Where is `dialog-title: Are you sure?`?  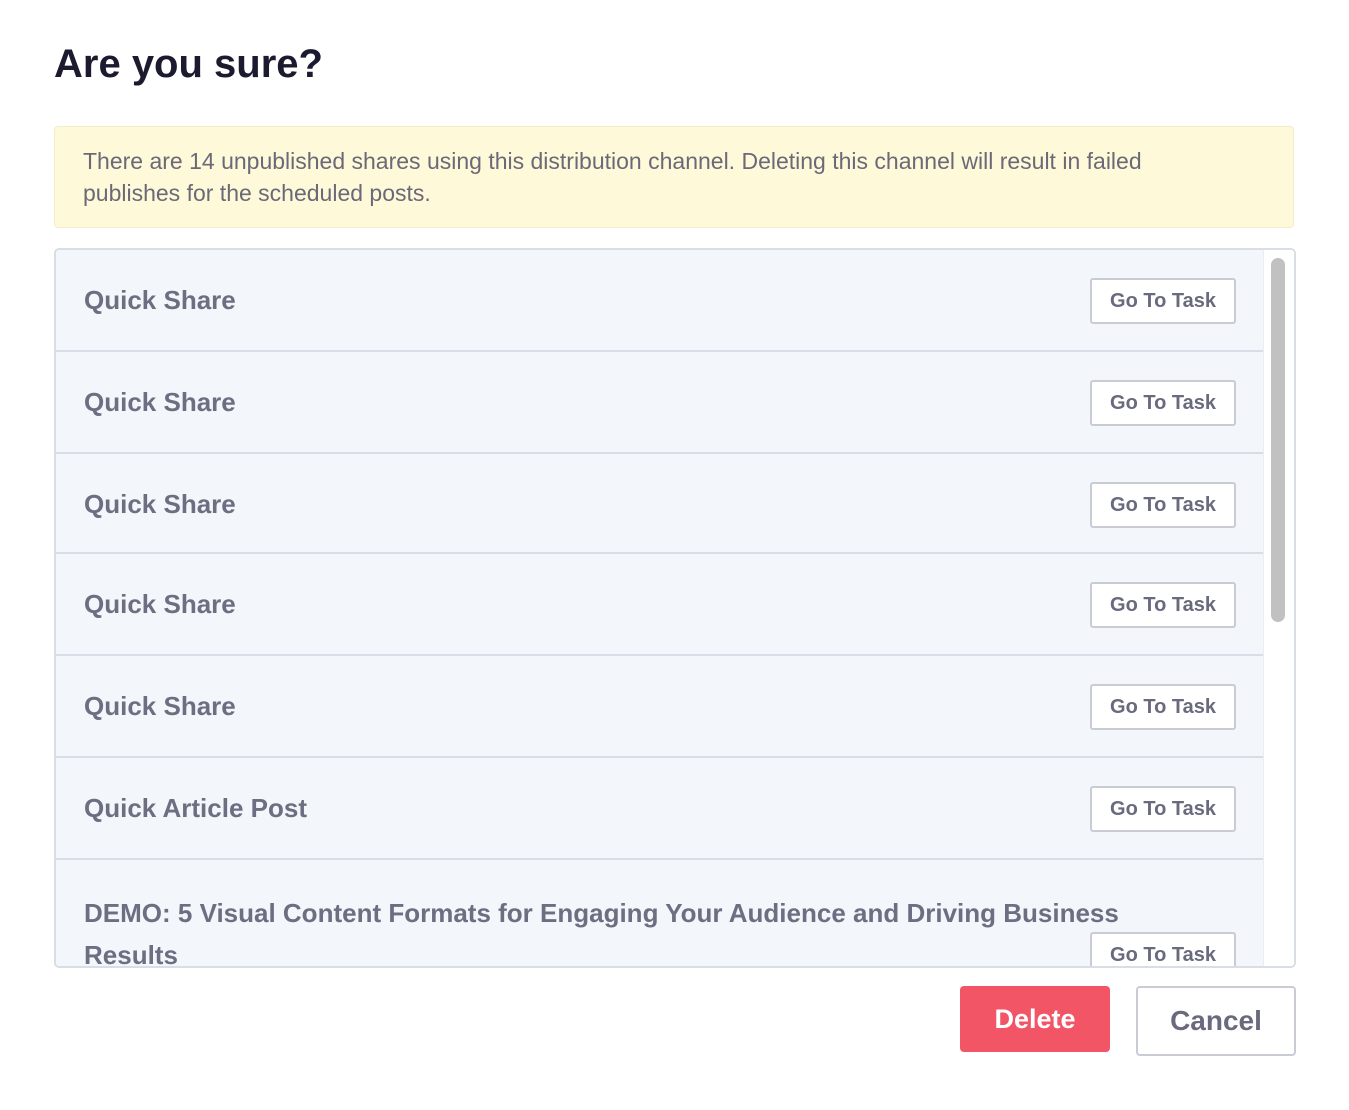 dialog-title: Are you sure? is located at coordinates (188, 64).